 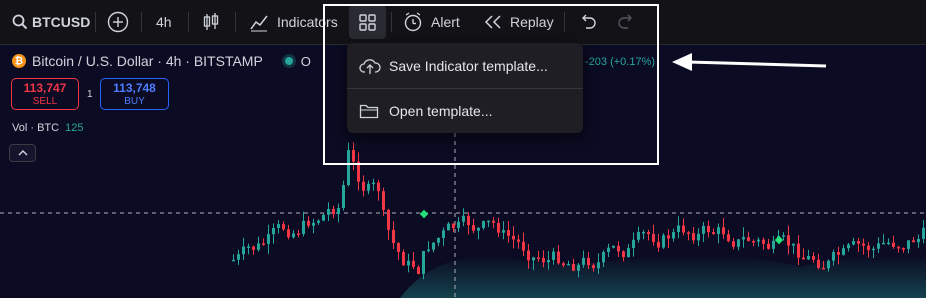 What do you see at coordinates (74, 128) in the screenshot?
I see `volume-value: 125` at bounding box center [74, 128].